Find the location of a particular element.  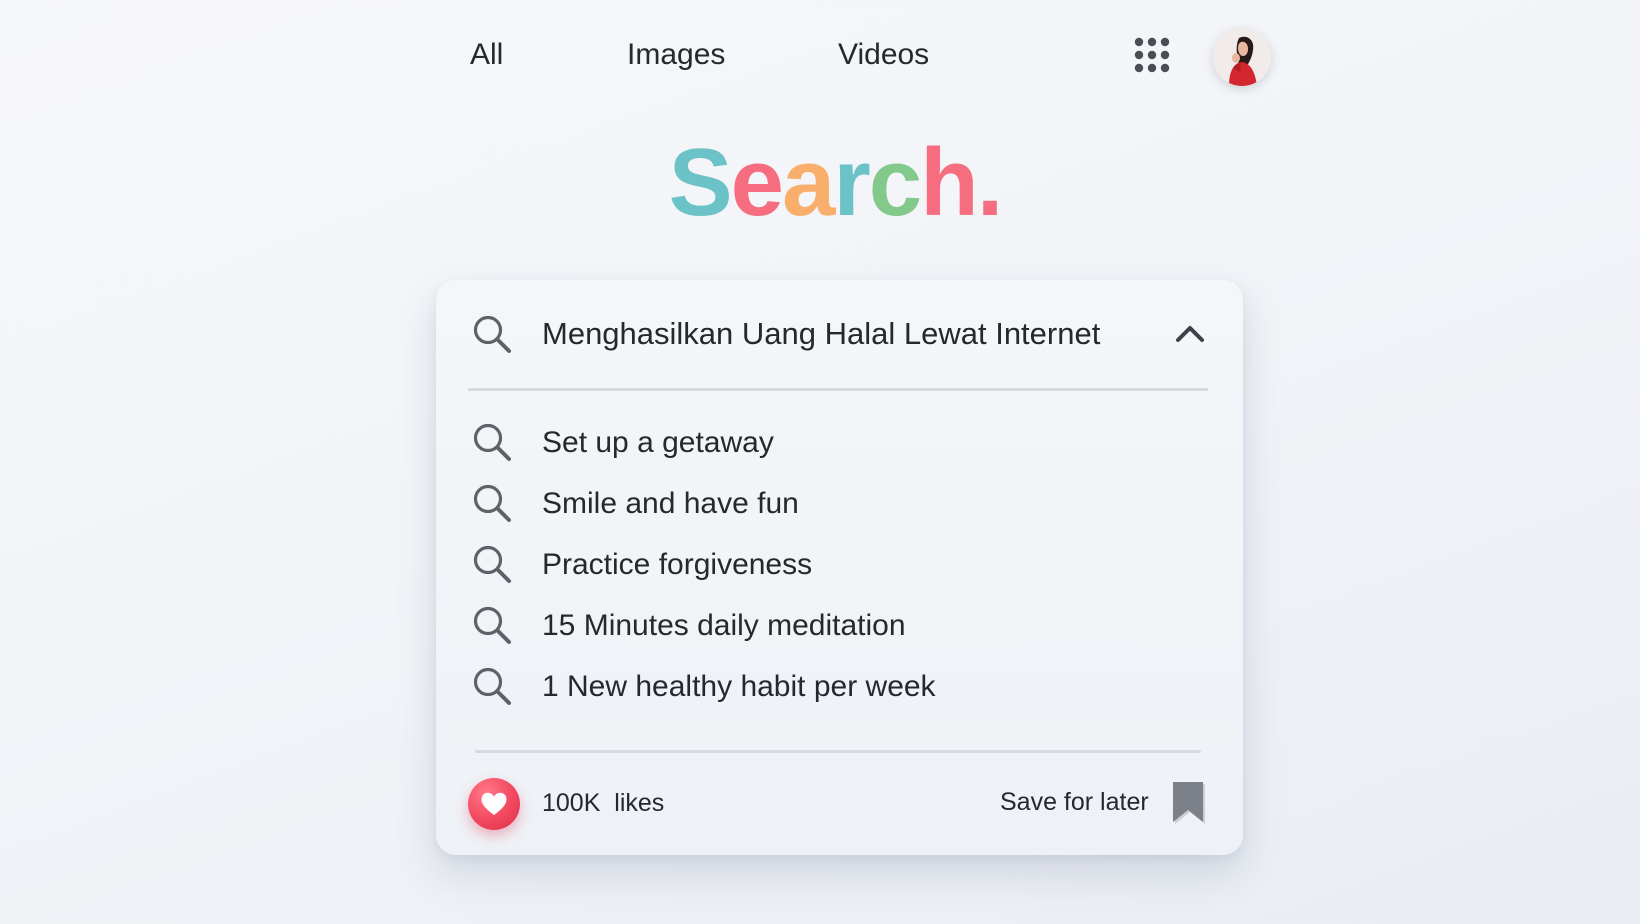

nav-link-all: All is located at coordinates (486, 55).